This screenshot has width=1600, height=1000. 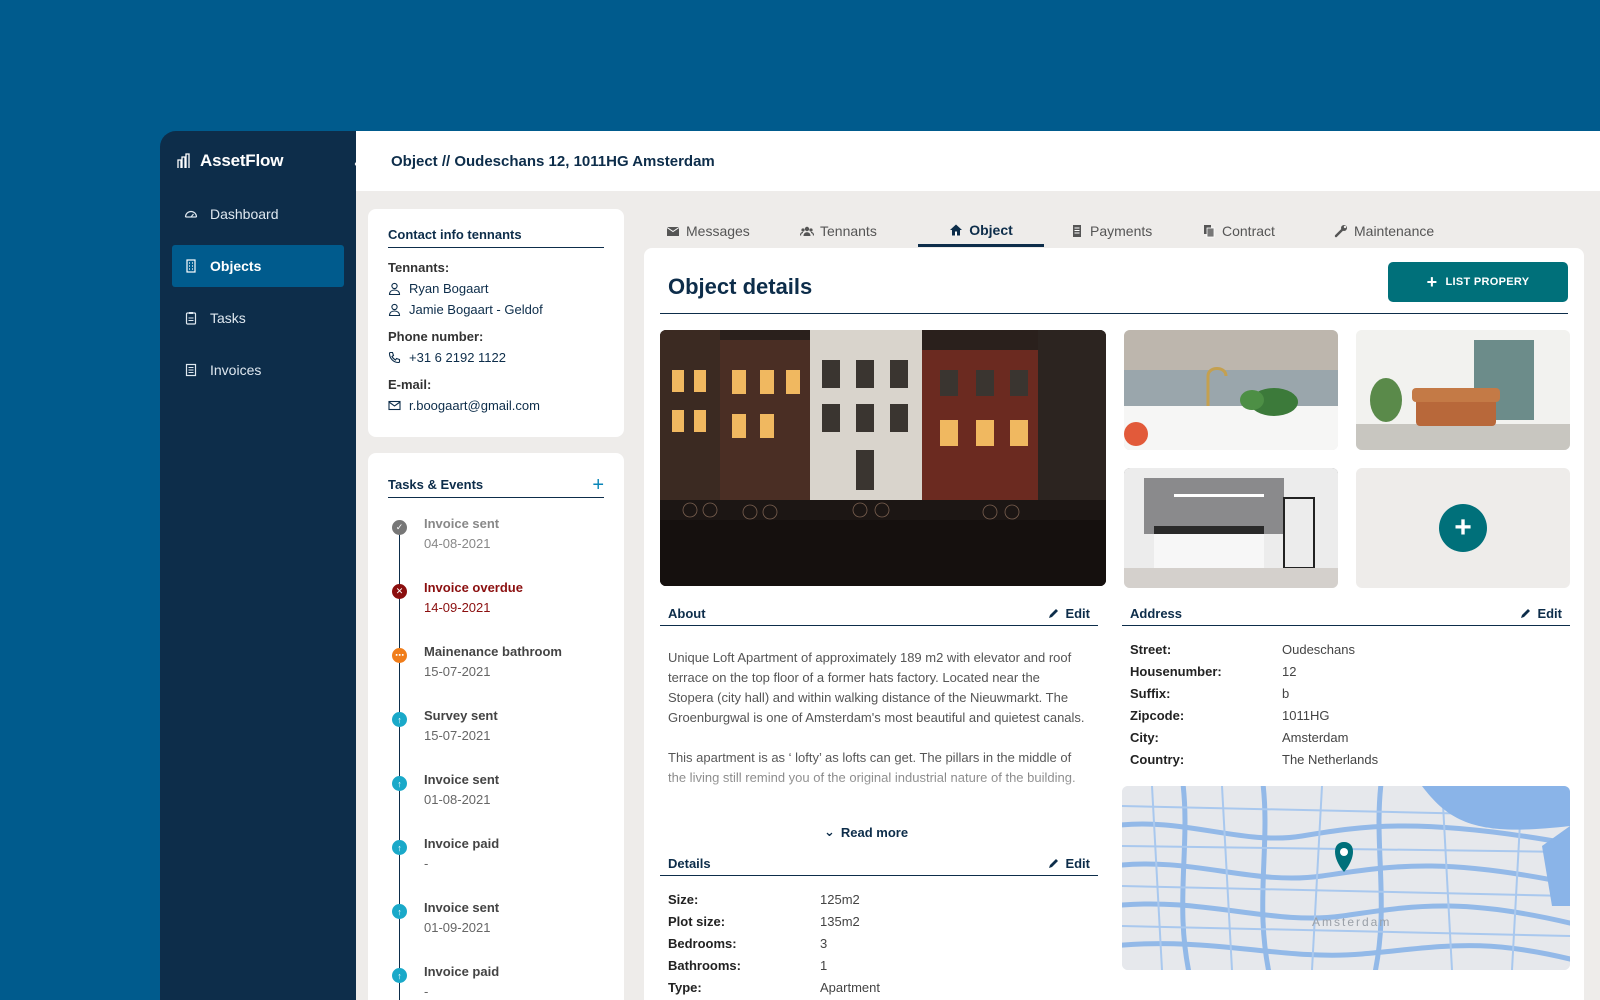 I want to click on tab-label: Tennants, so click(x=848, y=231).